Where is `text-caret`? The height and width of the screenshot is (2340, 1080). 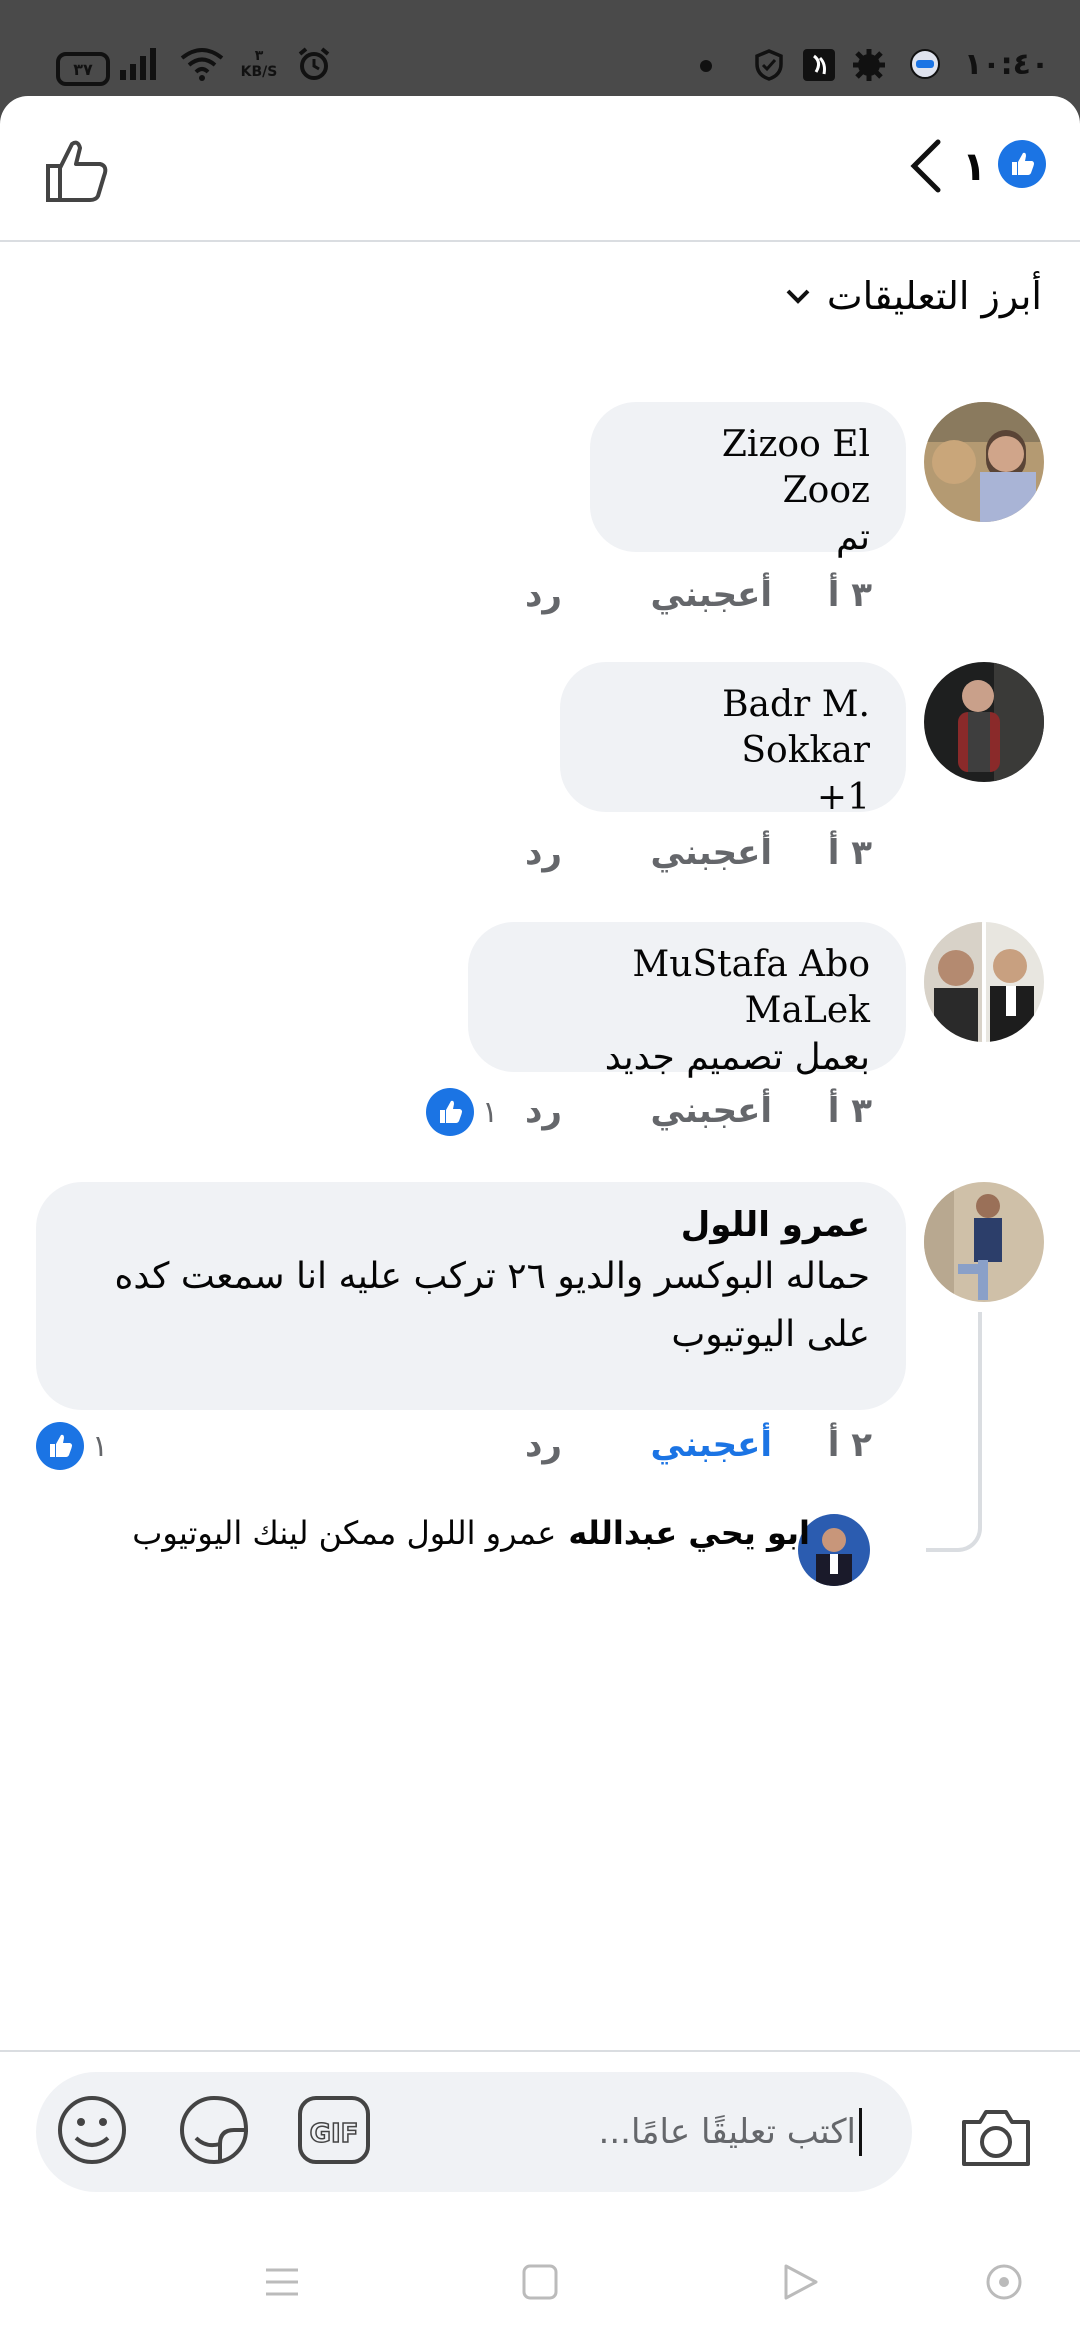
text-caret is located at coordinates (860, 2132).